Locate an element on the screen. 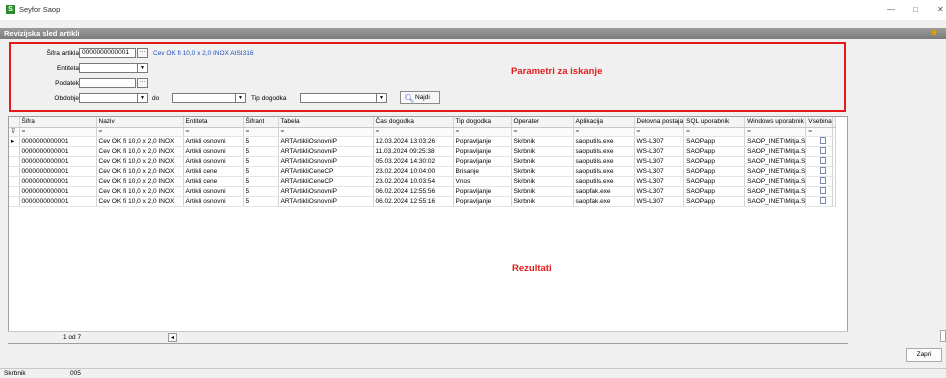  column-header: Šifrant is located at coordinates (261, 122).